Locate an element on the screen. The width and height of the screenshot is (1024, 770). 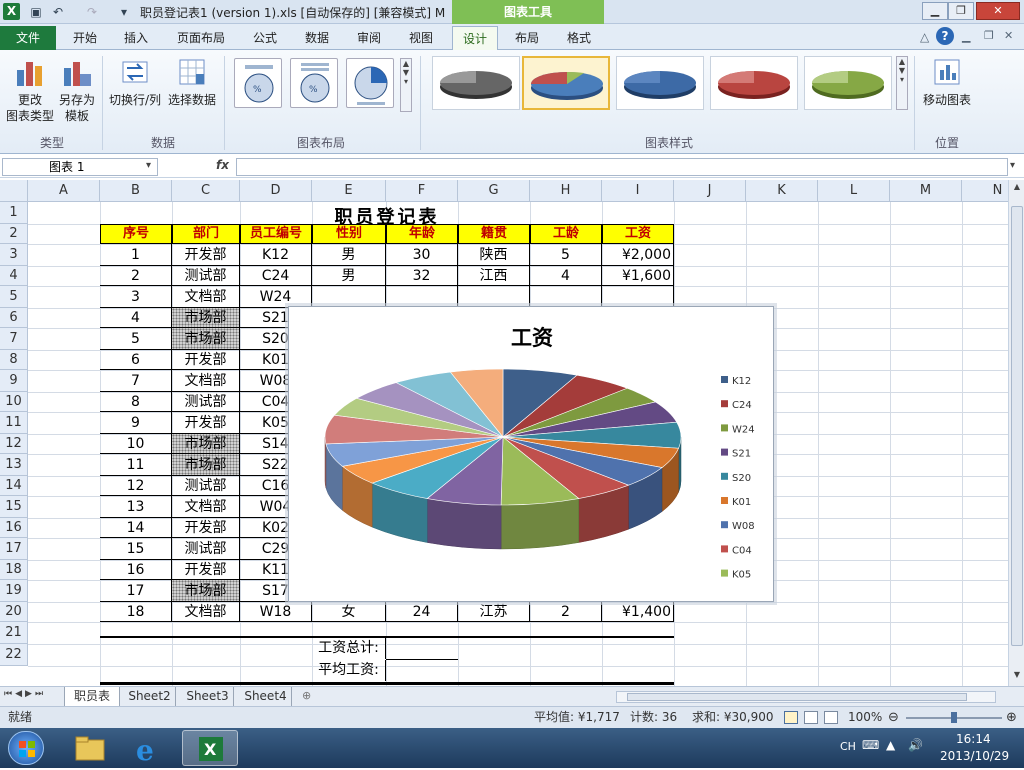
legend-label: C24 is located at coordinates (742, 405).